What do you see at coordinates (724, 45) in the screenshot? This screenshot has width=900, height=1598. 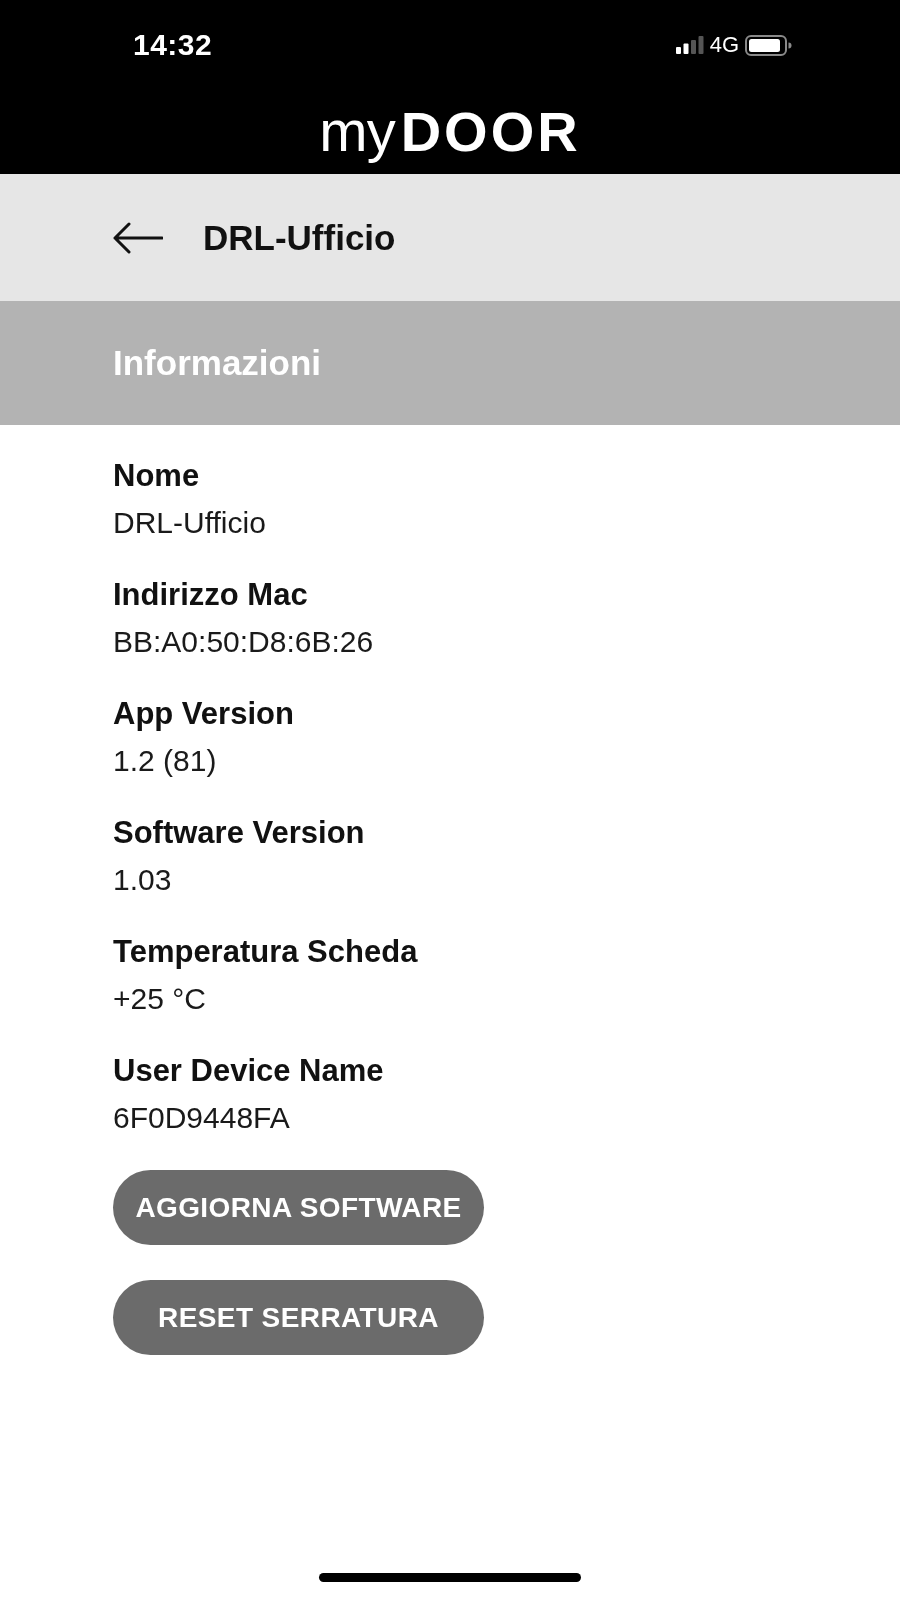 I see `network-type: 4G` at bounding box center [724, 45].